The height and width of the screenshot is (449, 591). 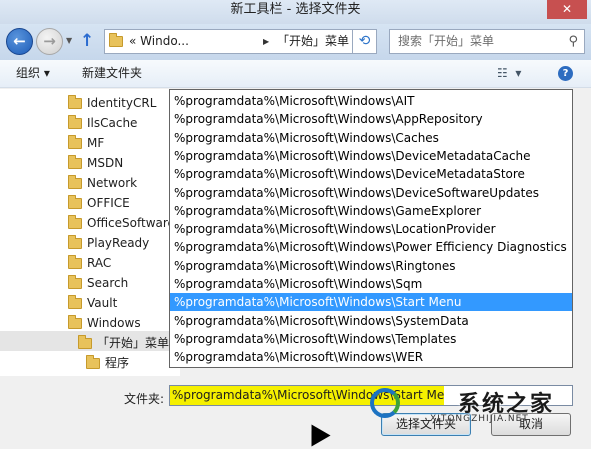 I want to click on back-button: ←, so click(x=19, y=41).